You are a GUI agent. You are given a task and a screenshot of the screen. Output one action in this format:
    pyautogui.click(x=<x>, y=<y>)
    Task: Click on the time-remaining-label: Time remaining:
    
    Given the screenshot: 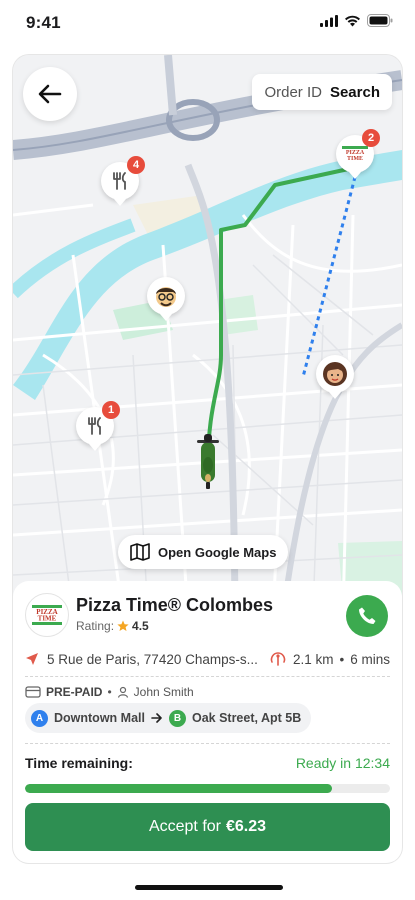 What is the action you would take?
    pyautogui.click(x=79, y=763)
    